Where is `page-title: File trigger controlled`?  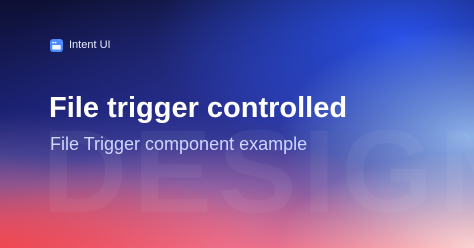
page-title: File trigger controlled is located at coordinates (198, 108).